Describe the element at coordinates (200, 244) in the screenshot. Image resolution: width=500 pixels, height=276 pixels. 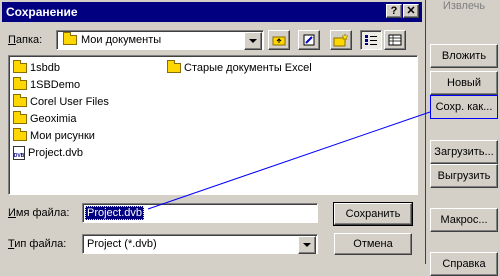
I see `filetype-combo: Project (*.dvb)` at that location.